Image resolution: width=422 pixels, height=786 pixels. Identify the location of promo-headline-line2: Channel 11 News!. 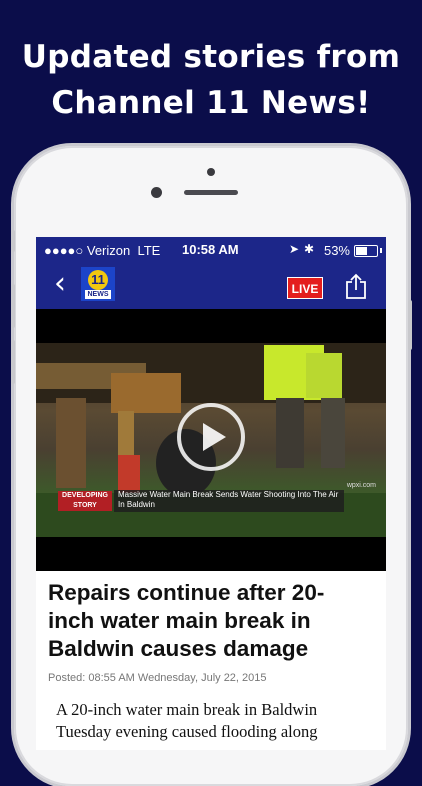
(211, 103).